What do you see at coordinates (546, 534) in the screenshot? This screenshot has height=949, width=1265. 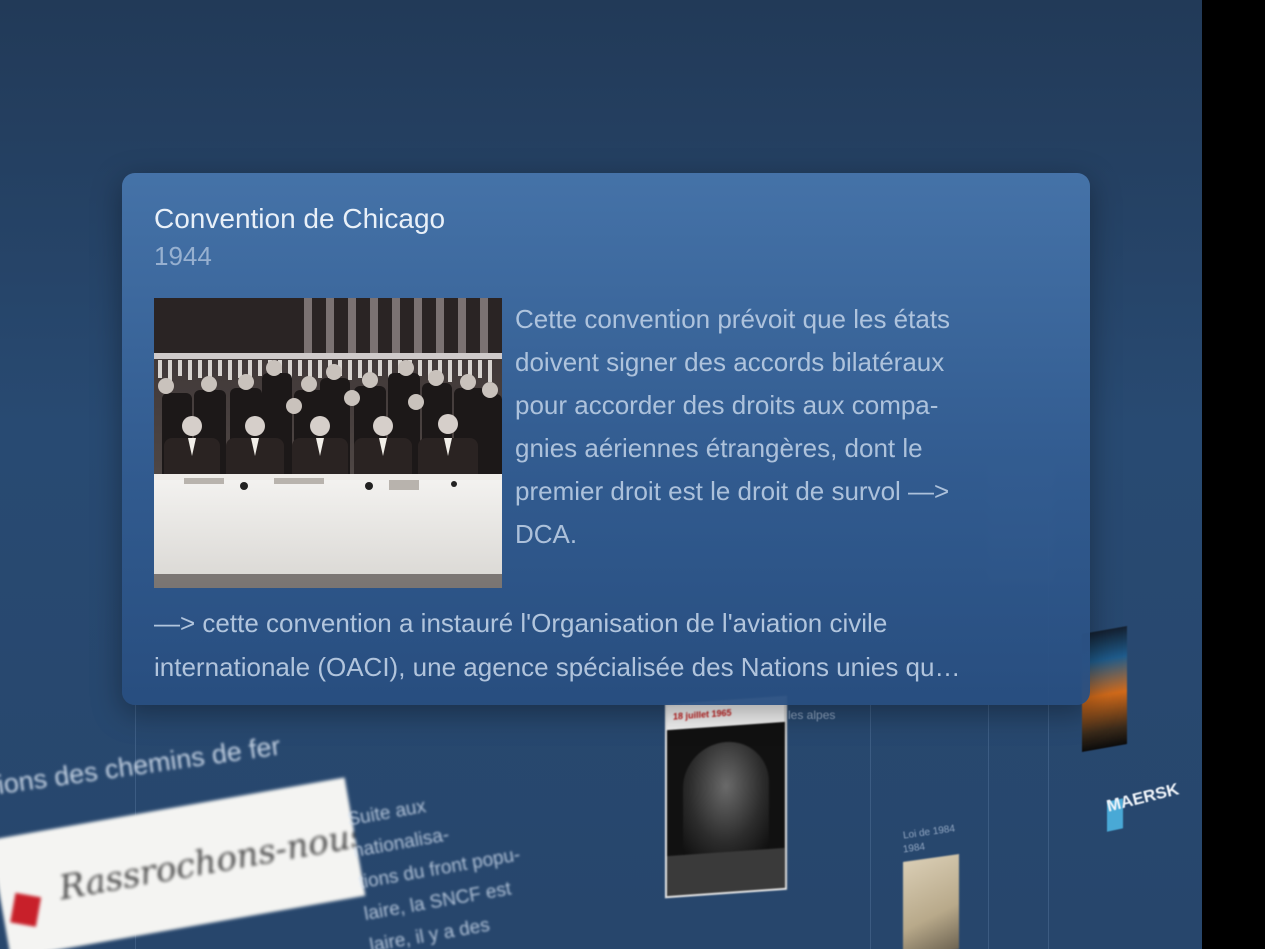 I see `event-description-line: DCA.` at bounding box center [546, 534].